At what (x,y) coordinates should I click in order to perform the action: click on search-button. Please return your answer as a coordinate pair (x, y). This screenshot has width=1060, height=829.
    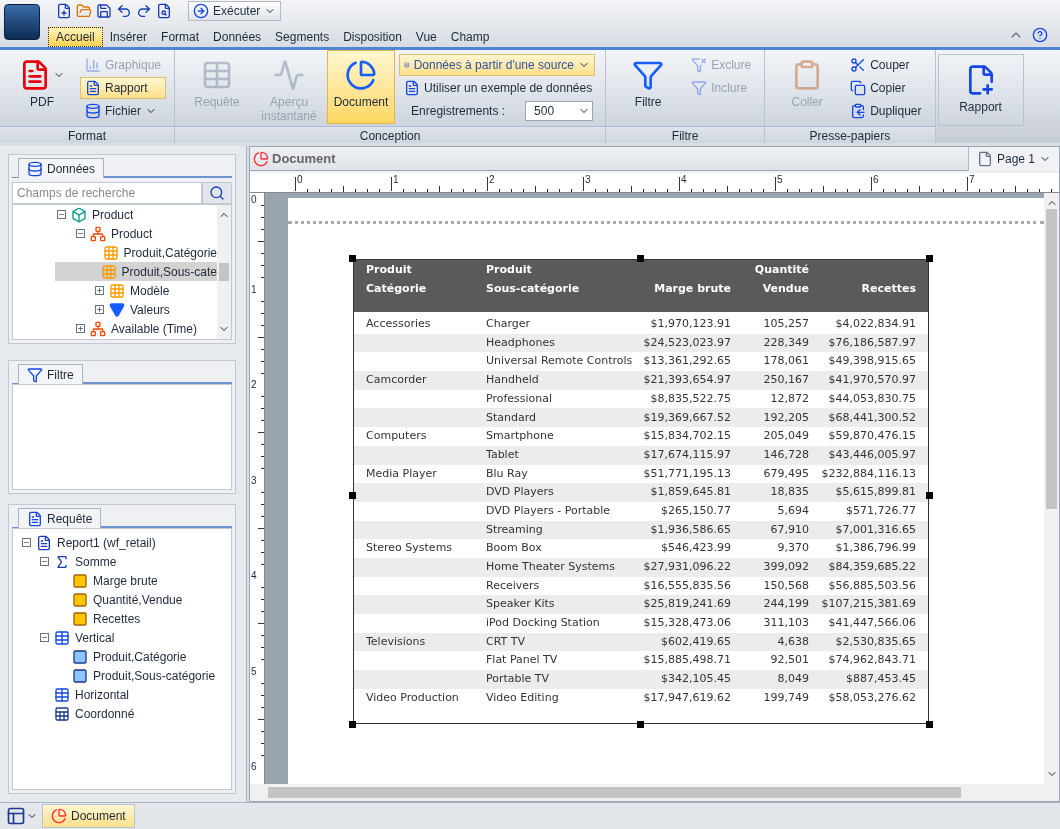
    Looking at the image, I should click on (217, 193).